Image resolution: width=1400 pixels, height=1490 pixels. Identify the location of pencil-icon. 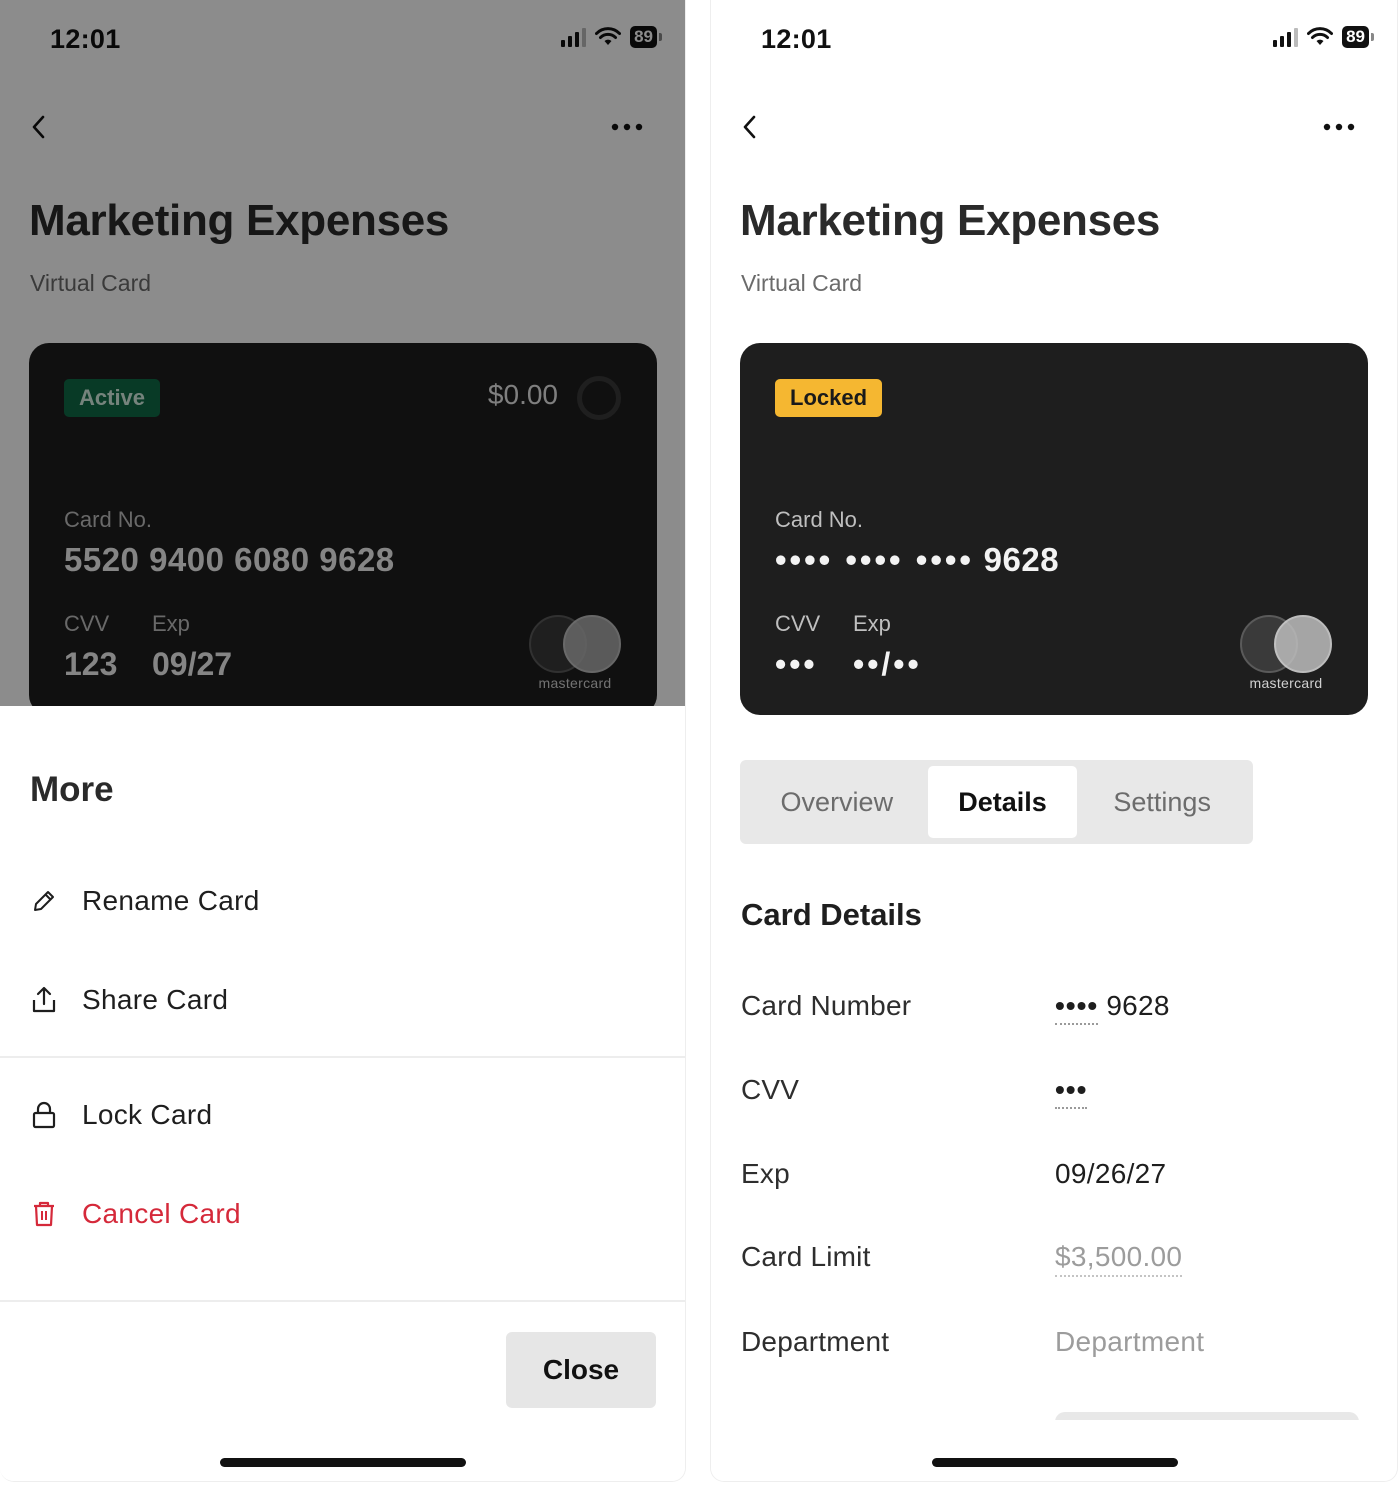
(44, 901).